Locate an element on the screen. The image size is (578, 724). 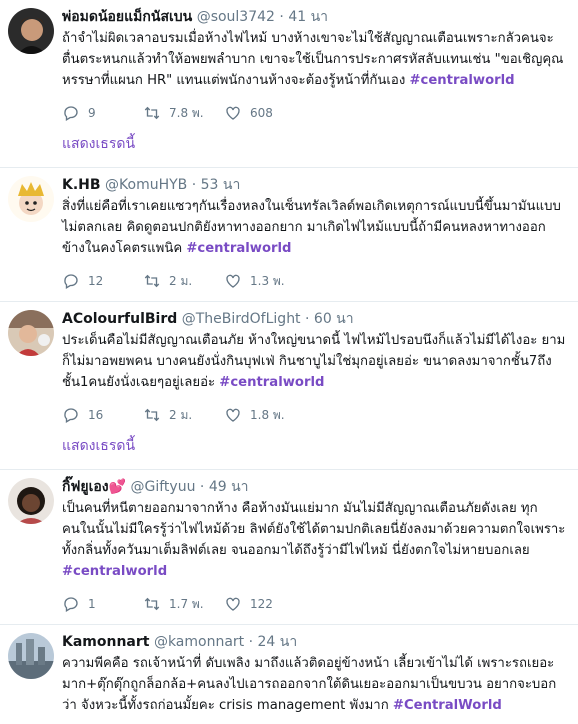
like-button: 1.3 พ. is located at coordinates (264, 281).